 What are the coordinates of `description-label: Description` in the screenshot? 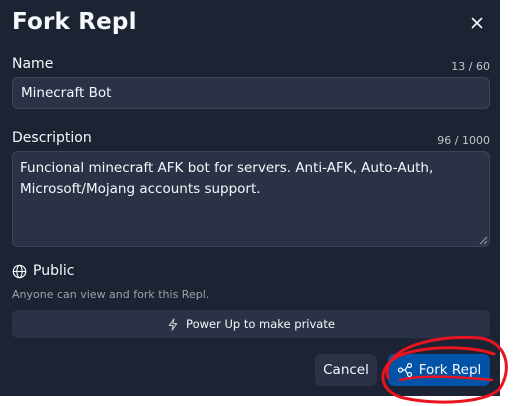 It's located at (52, 138).